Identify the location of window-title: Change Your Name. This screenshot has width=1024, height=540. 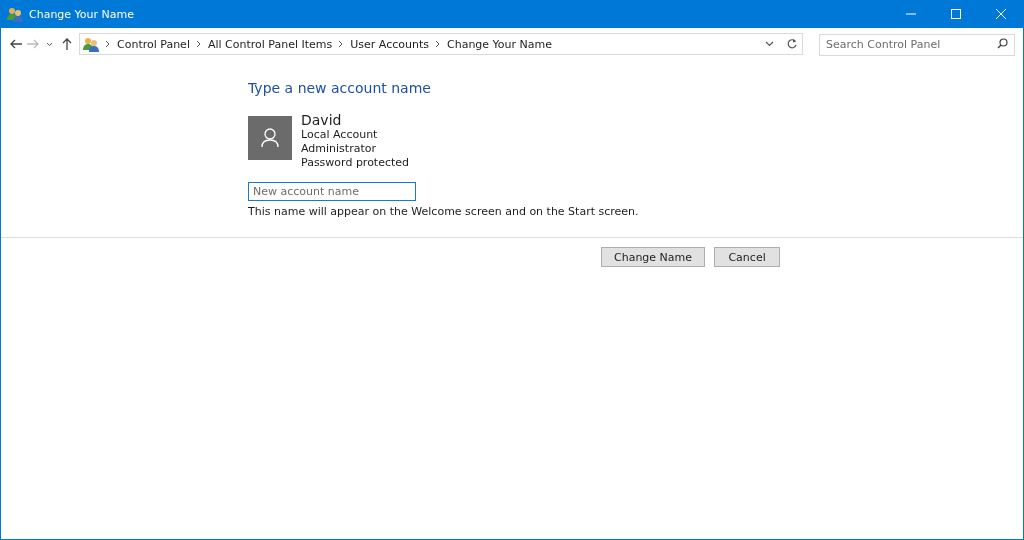
(82, 14).